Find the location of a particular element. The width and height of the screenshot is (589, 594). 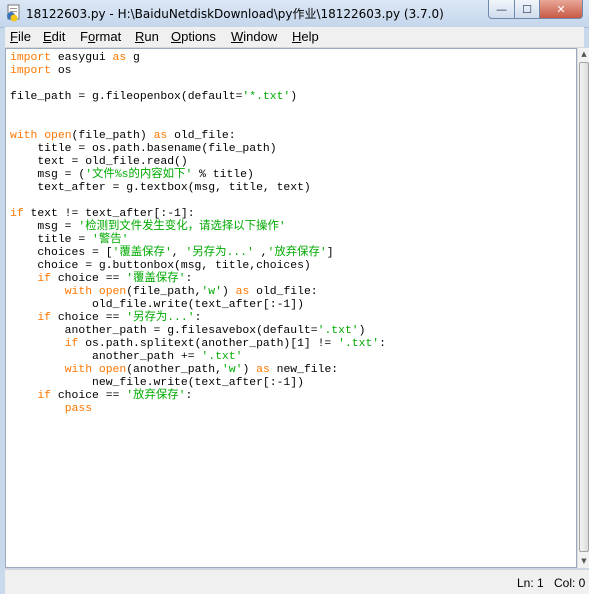

code-token: % title) is located at coordinates (223, 175).